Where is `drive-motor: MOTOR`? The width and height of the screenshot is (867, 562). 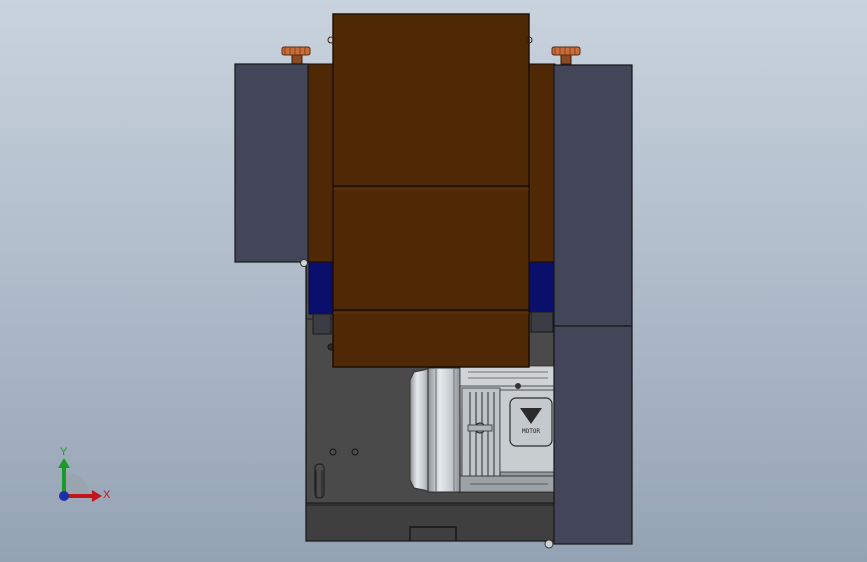
drive-motor: MOTOR is located at coordinates (482, 429).